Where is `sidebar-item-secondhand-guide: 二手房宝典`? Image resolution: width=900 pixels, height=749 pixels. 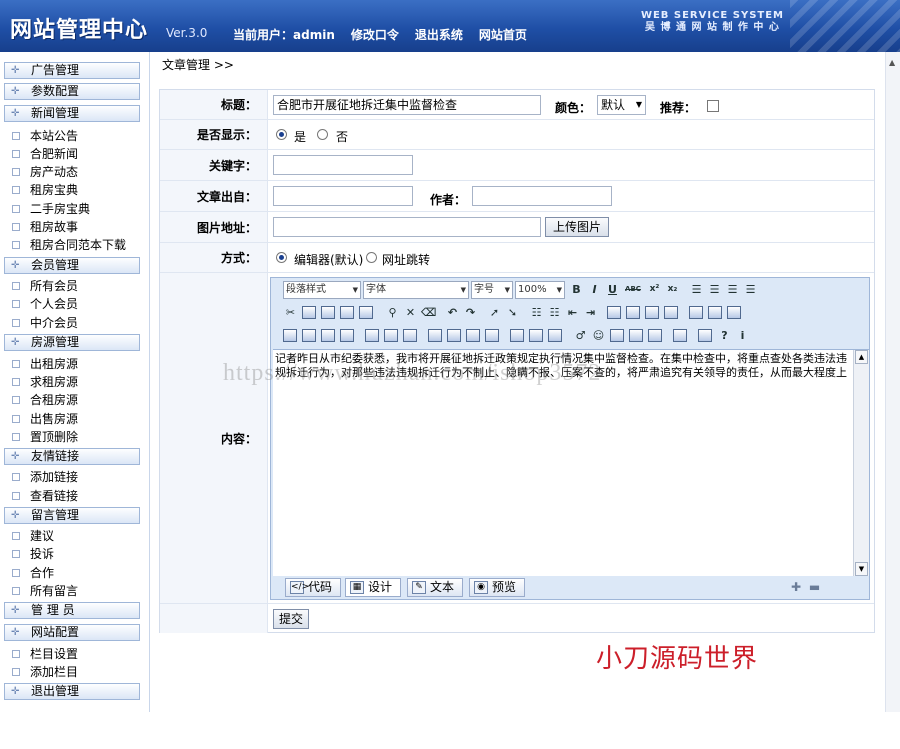 sidebar-item-secondhand-guide: 二手房宝典 is located at coordinates (51, 209).